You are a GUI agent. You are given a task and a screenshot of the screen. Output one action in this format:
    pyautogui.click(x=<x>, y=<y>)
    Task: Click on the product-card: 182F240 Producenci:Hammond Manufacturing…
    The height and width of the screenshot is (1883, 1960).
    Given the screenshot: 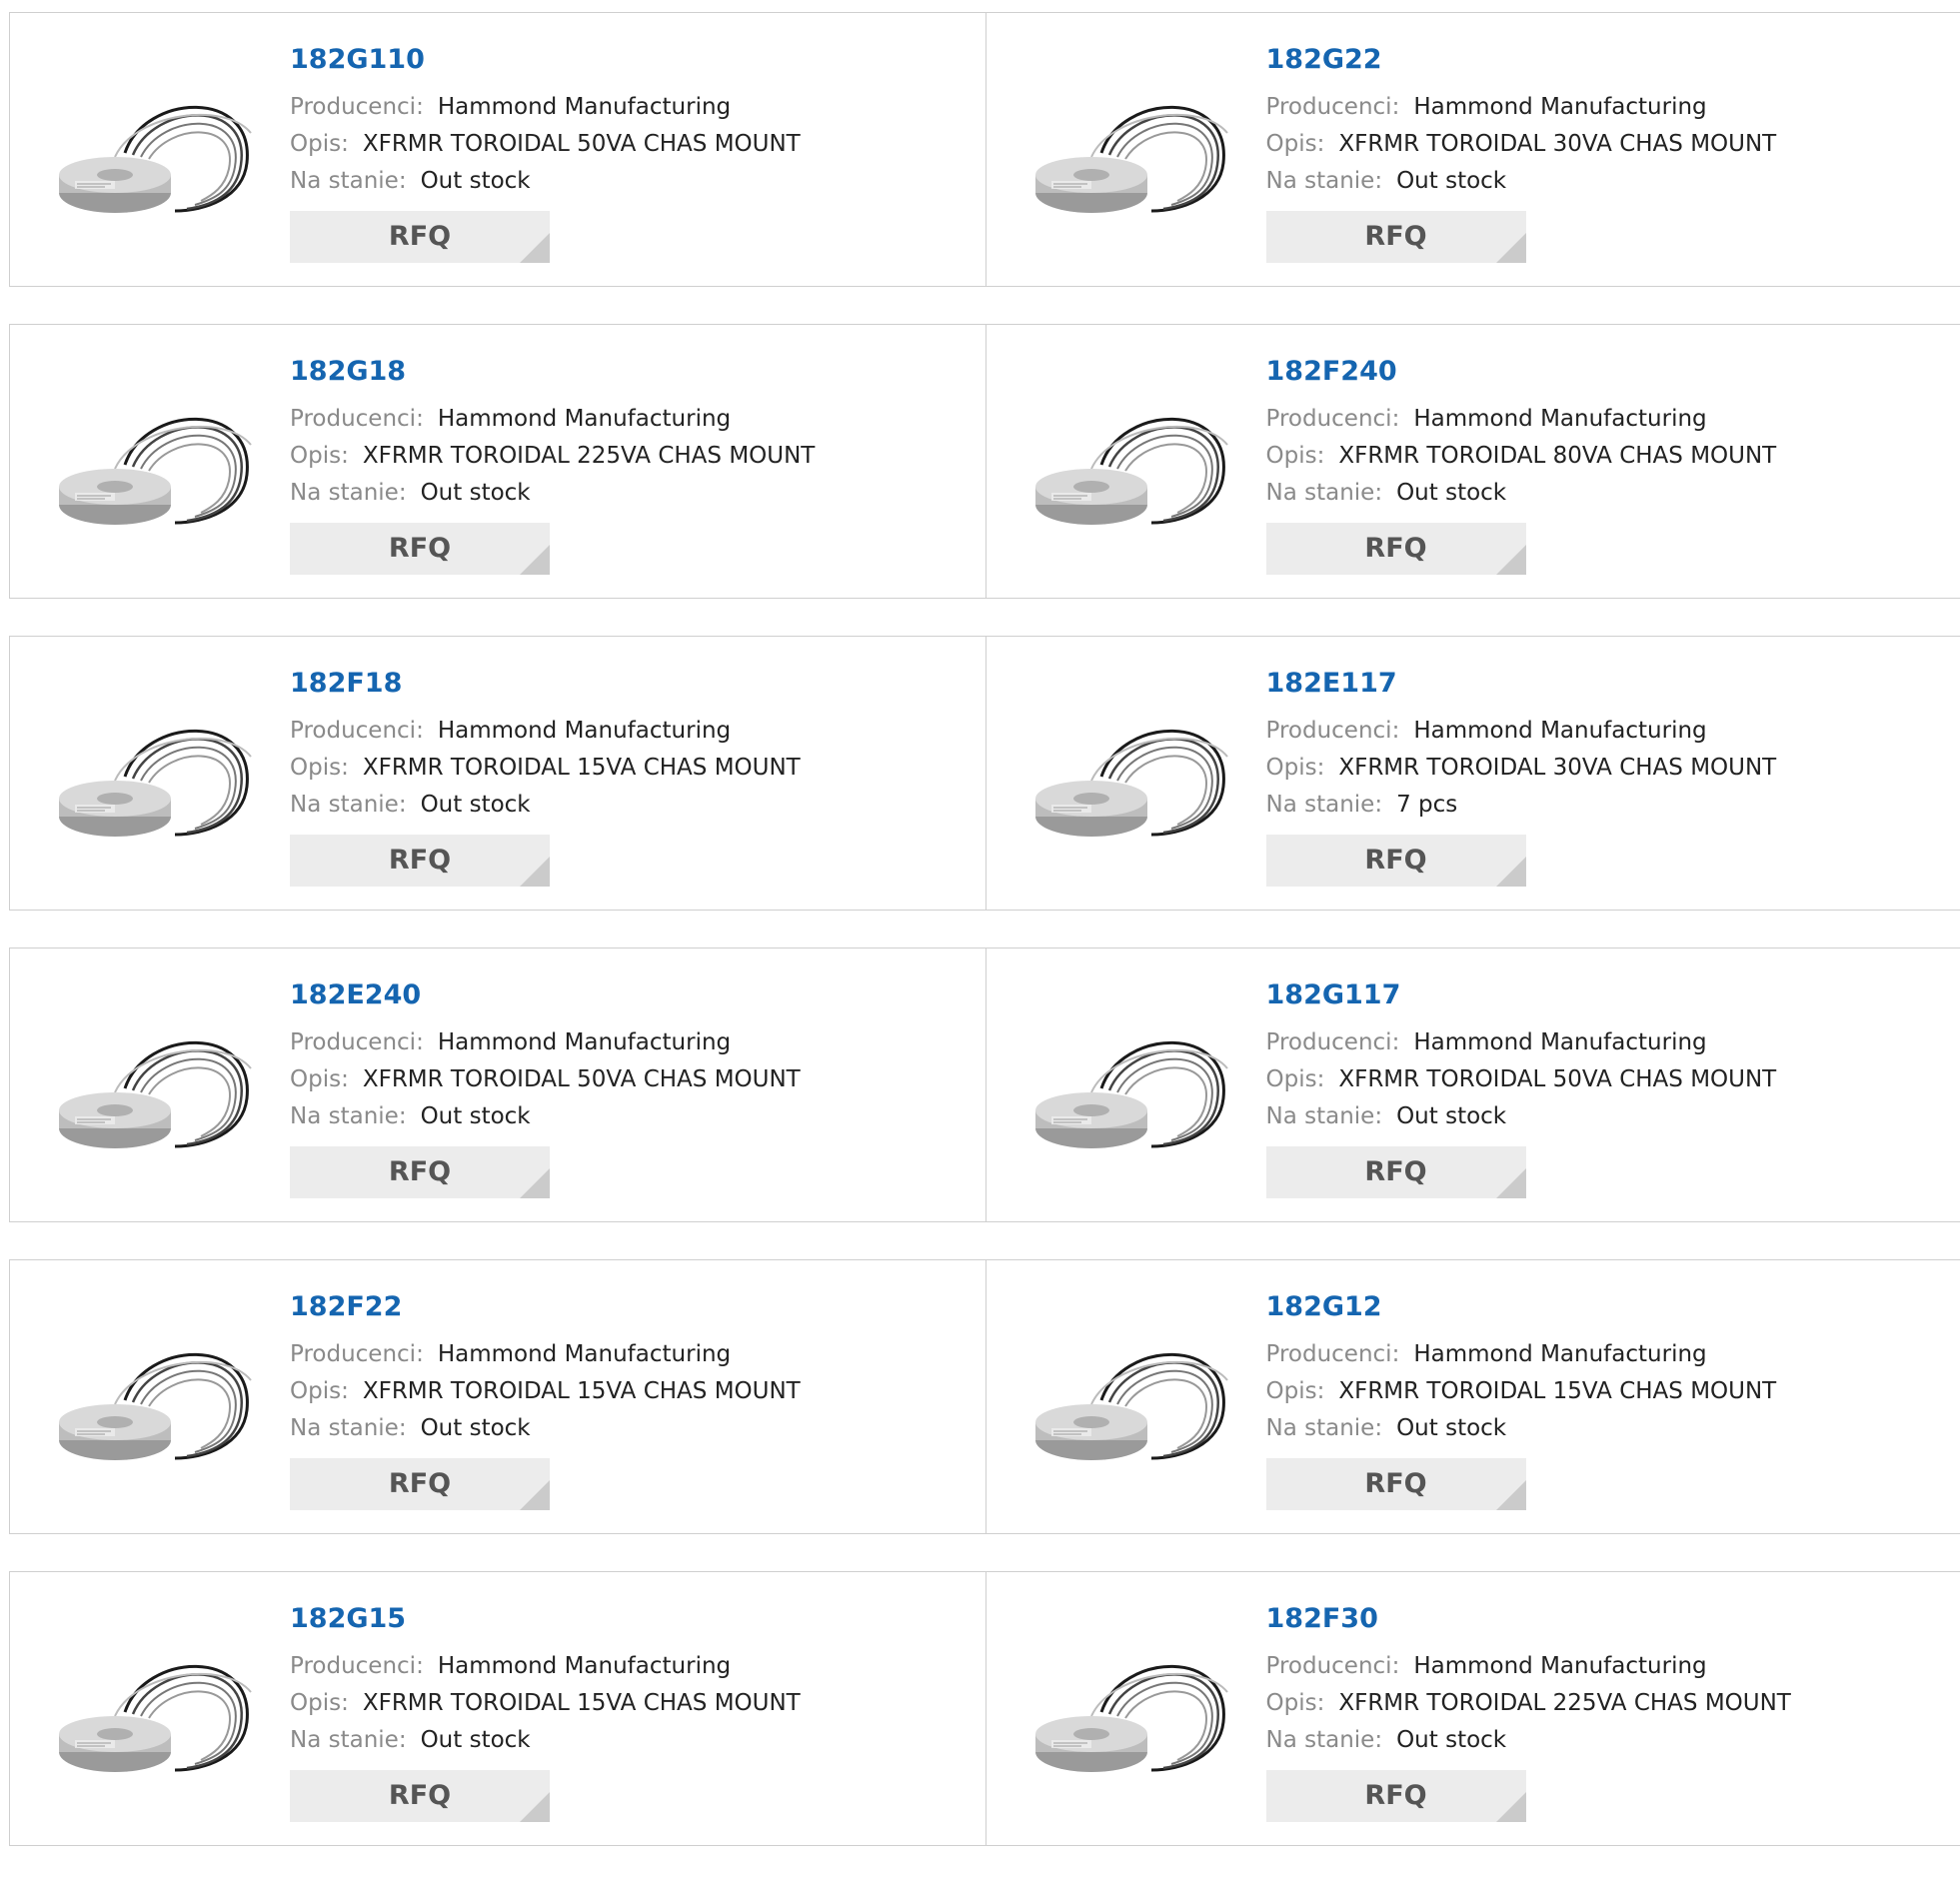 What is the action you would take?
    pyautogui.click(x=1472, y=461)
    